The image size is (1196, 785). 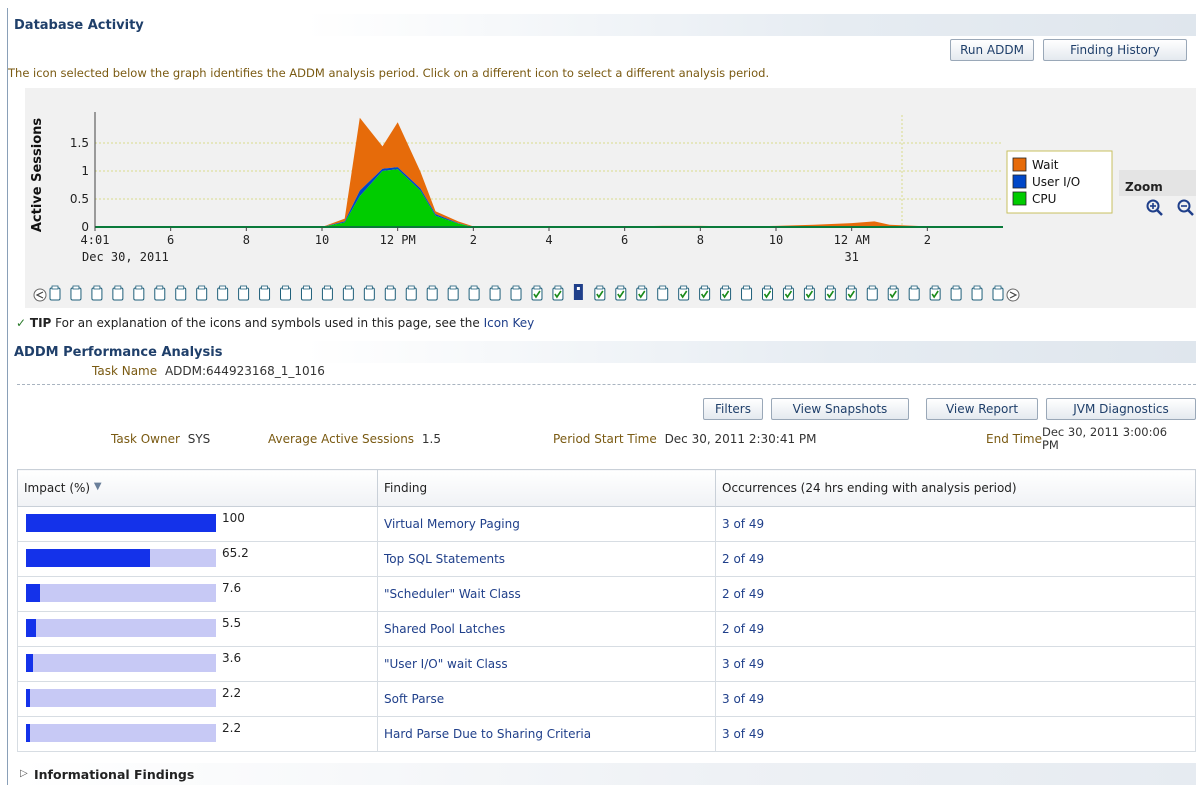 What do you see at coordinates (992, 50) in the screenshot?
I see `run-addm-button: Run ADDM` at bounding box center [992, 50].